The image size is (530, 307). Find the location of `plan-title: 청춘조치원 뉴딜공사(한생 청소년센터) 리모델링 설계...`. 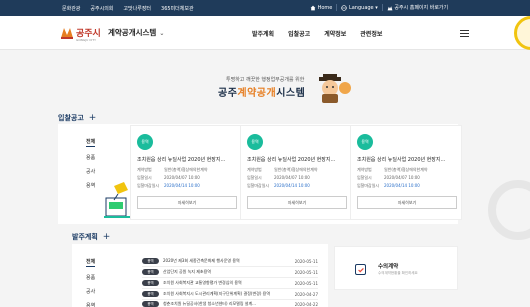

plan-title: 청춘조치원 뉴딜공사(한생 청소년센터) 리모델링 설계... is located at coordinates (227, 304).